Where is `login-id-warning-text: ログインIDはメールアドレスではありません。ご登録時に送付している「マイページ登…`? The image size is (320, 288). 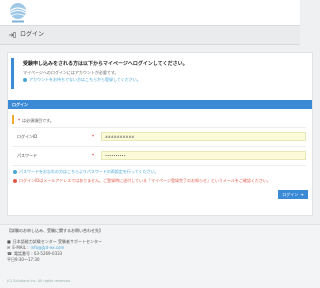
login-id-warning-text: ログインIDはメールアドレスではありません。ご登録時に送付している「マイページ登… is located at coordinates (145, 180).